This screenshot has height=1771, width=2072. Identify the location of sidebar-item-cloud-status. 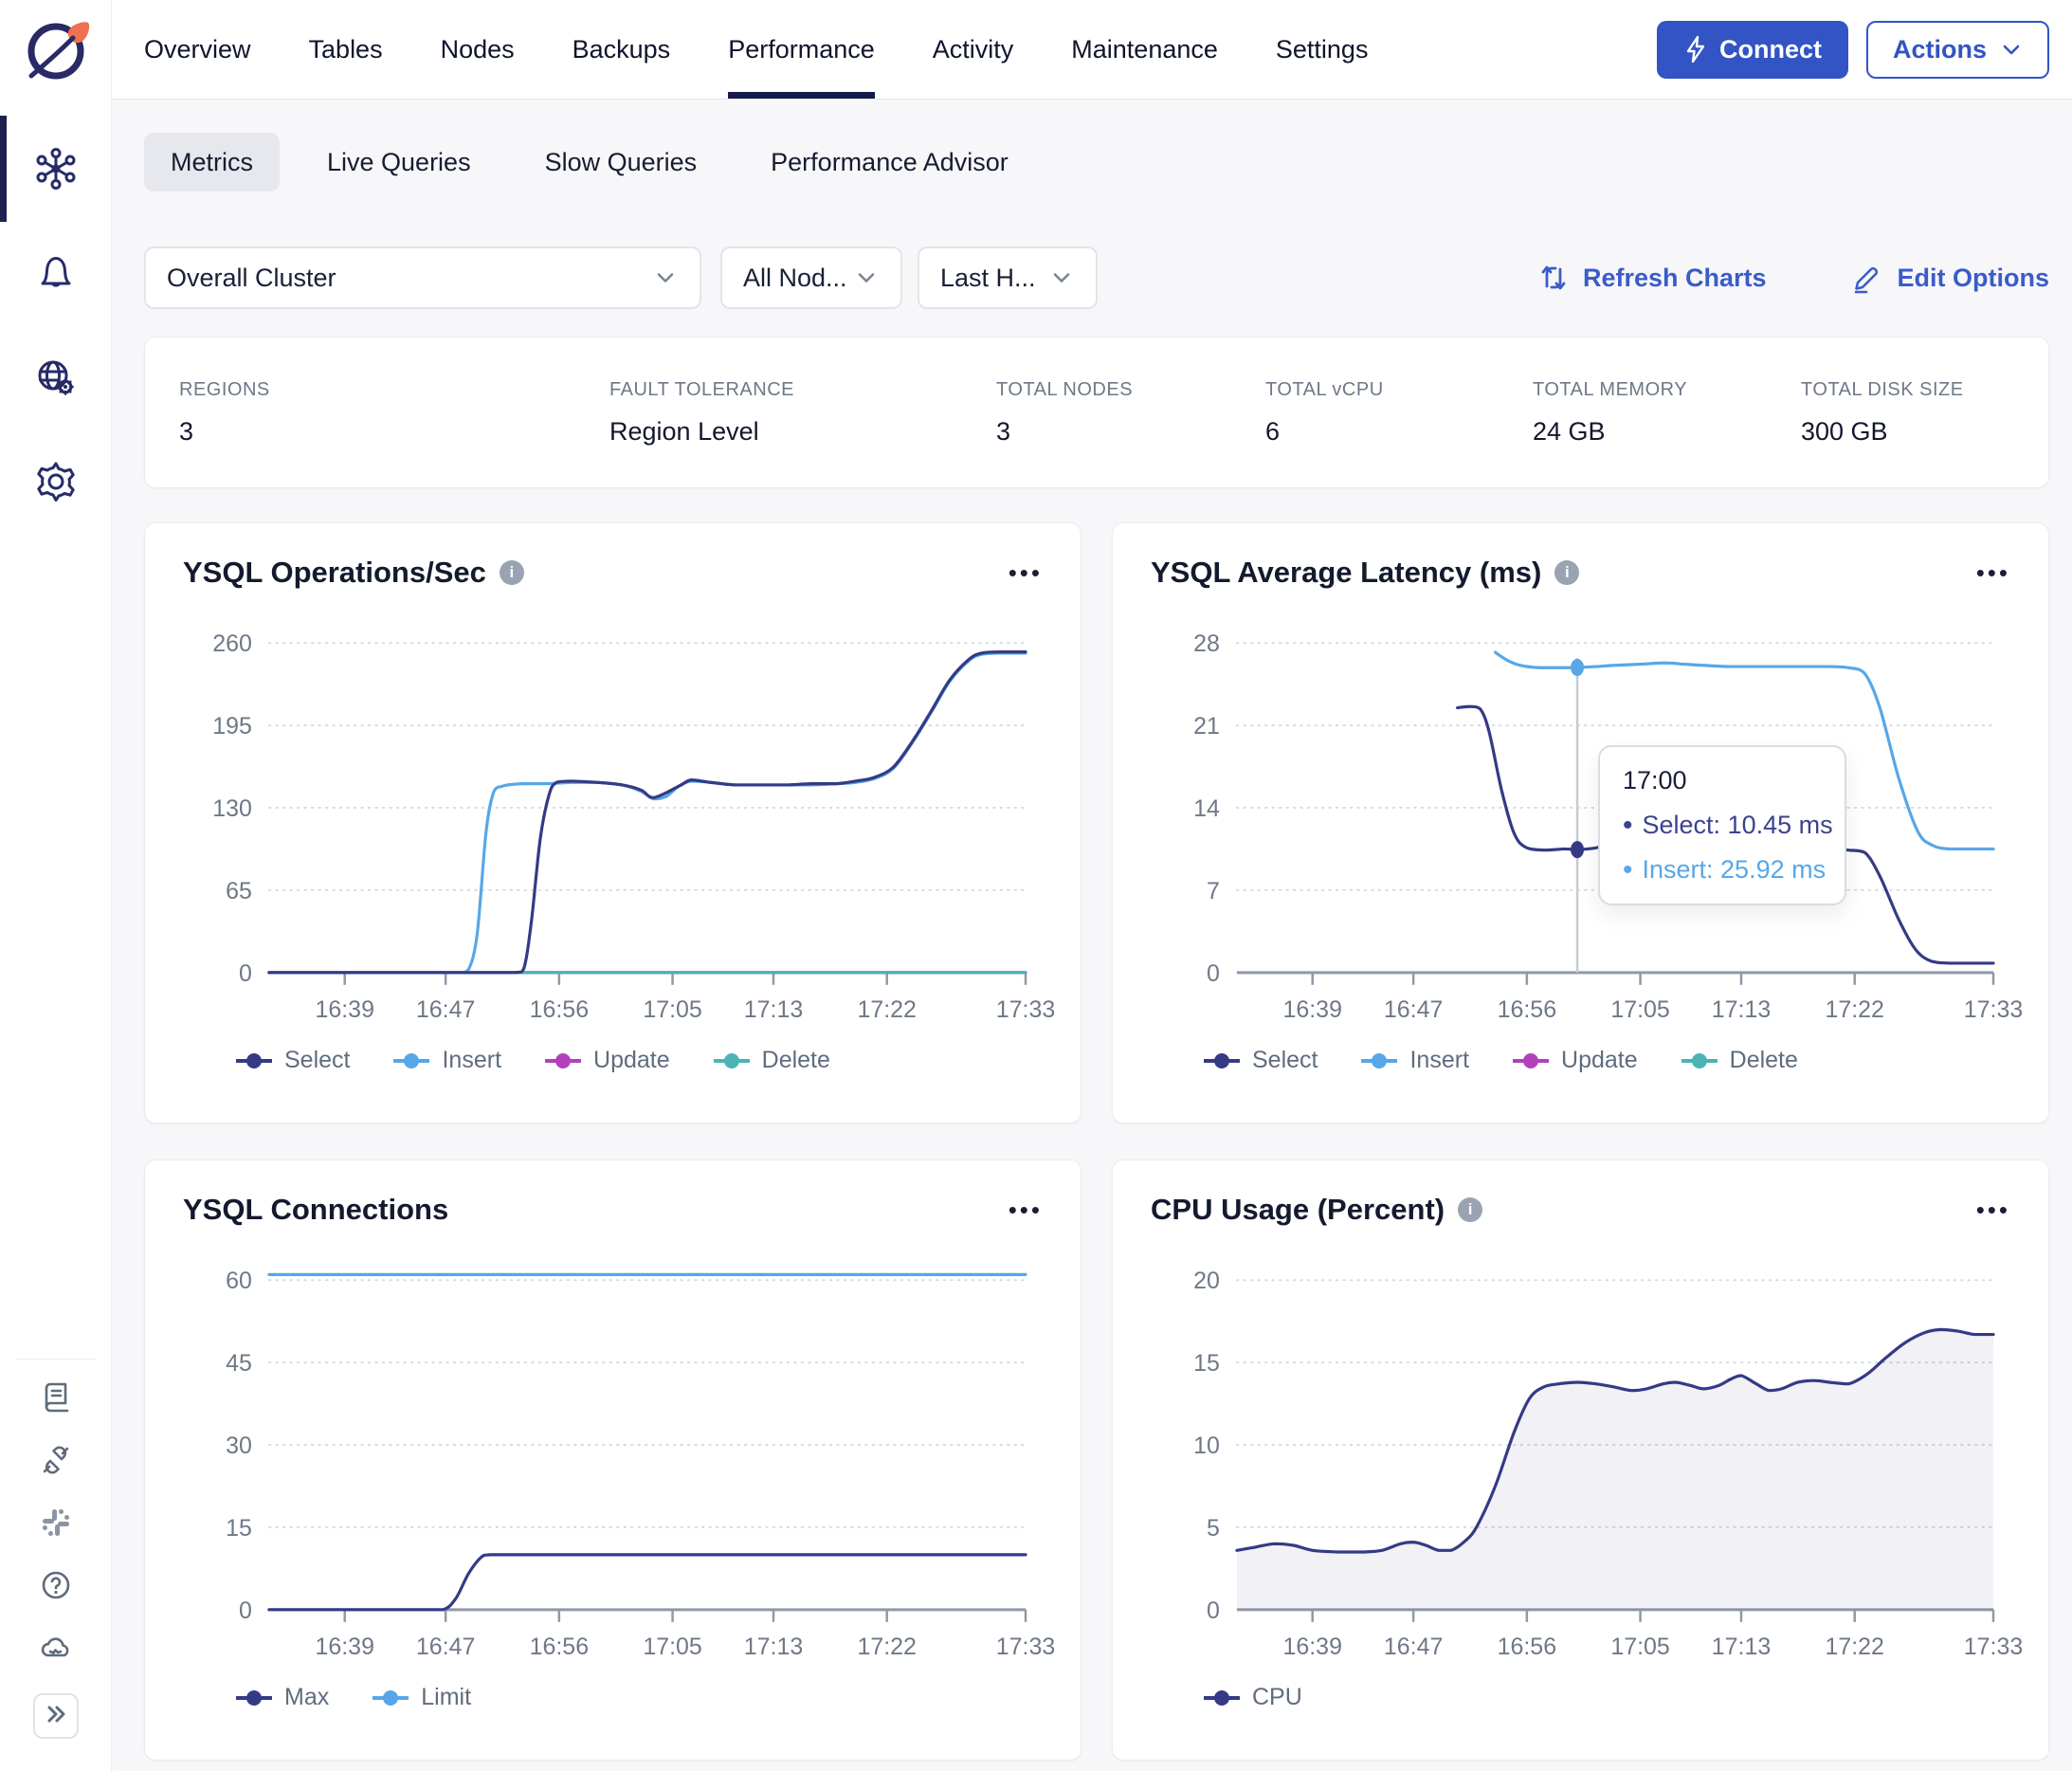
(56, 1650).